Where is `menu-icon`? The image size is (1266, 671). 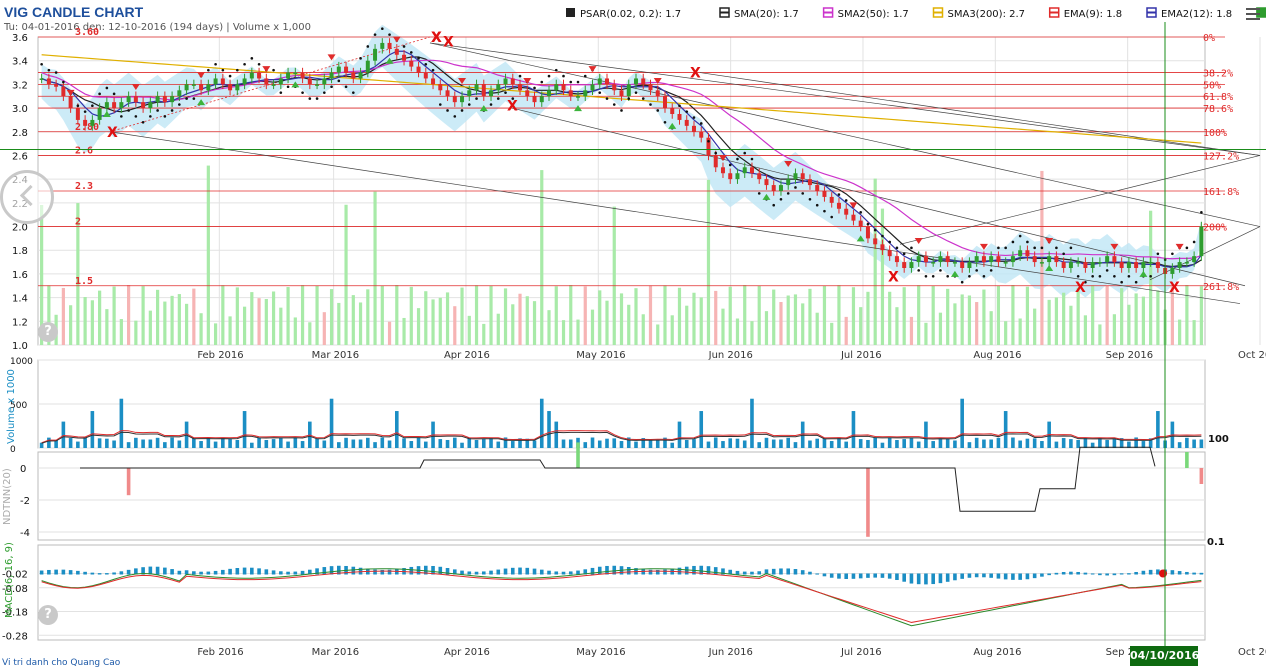
menu-icon is located at coordinates (1253, 15).